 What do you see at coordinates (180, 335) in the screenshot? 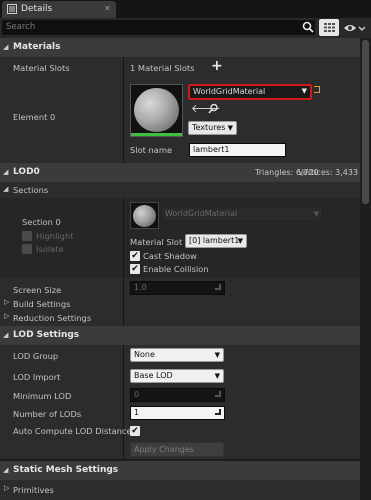
I see `lod-settings-section-header: ◢ LOD Settings` at bounding box center [180, 335].